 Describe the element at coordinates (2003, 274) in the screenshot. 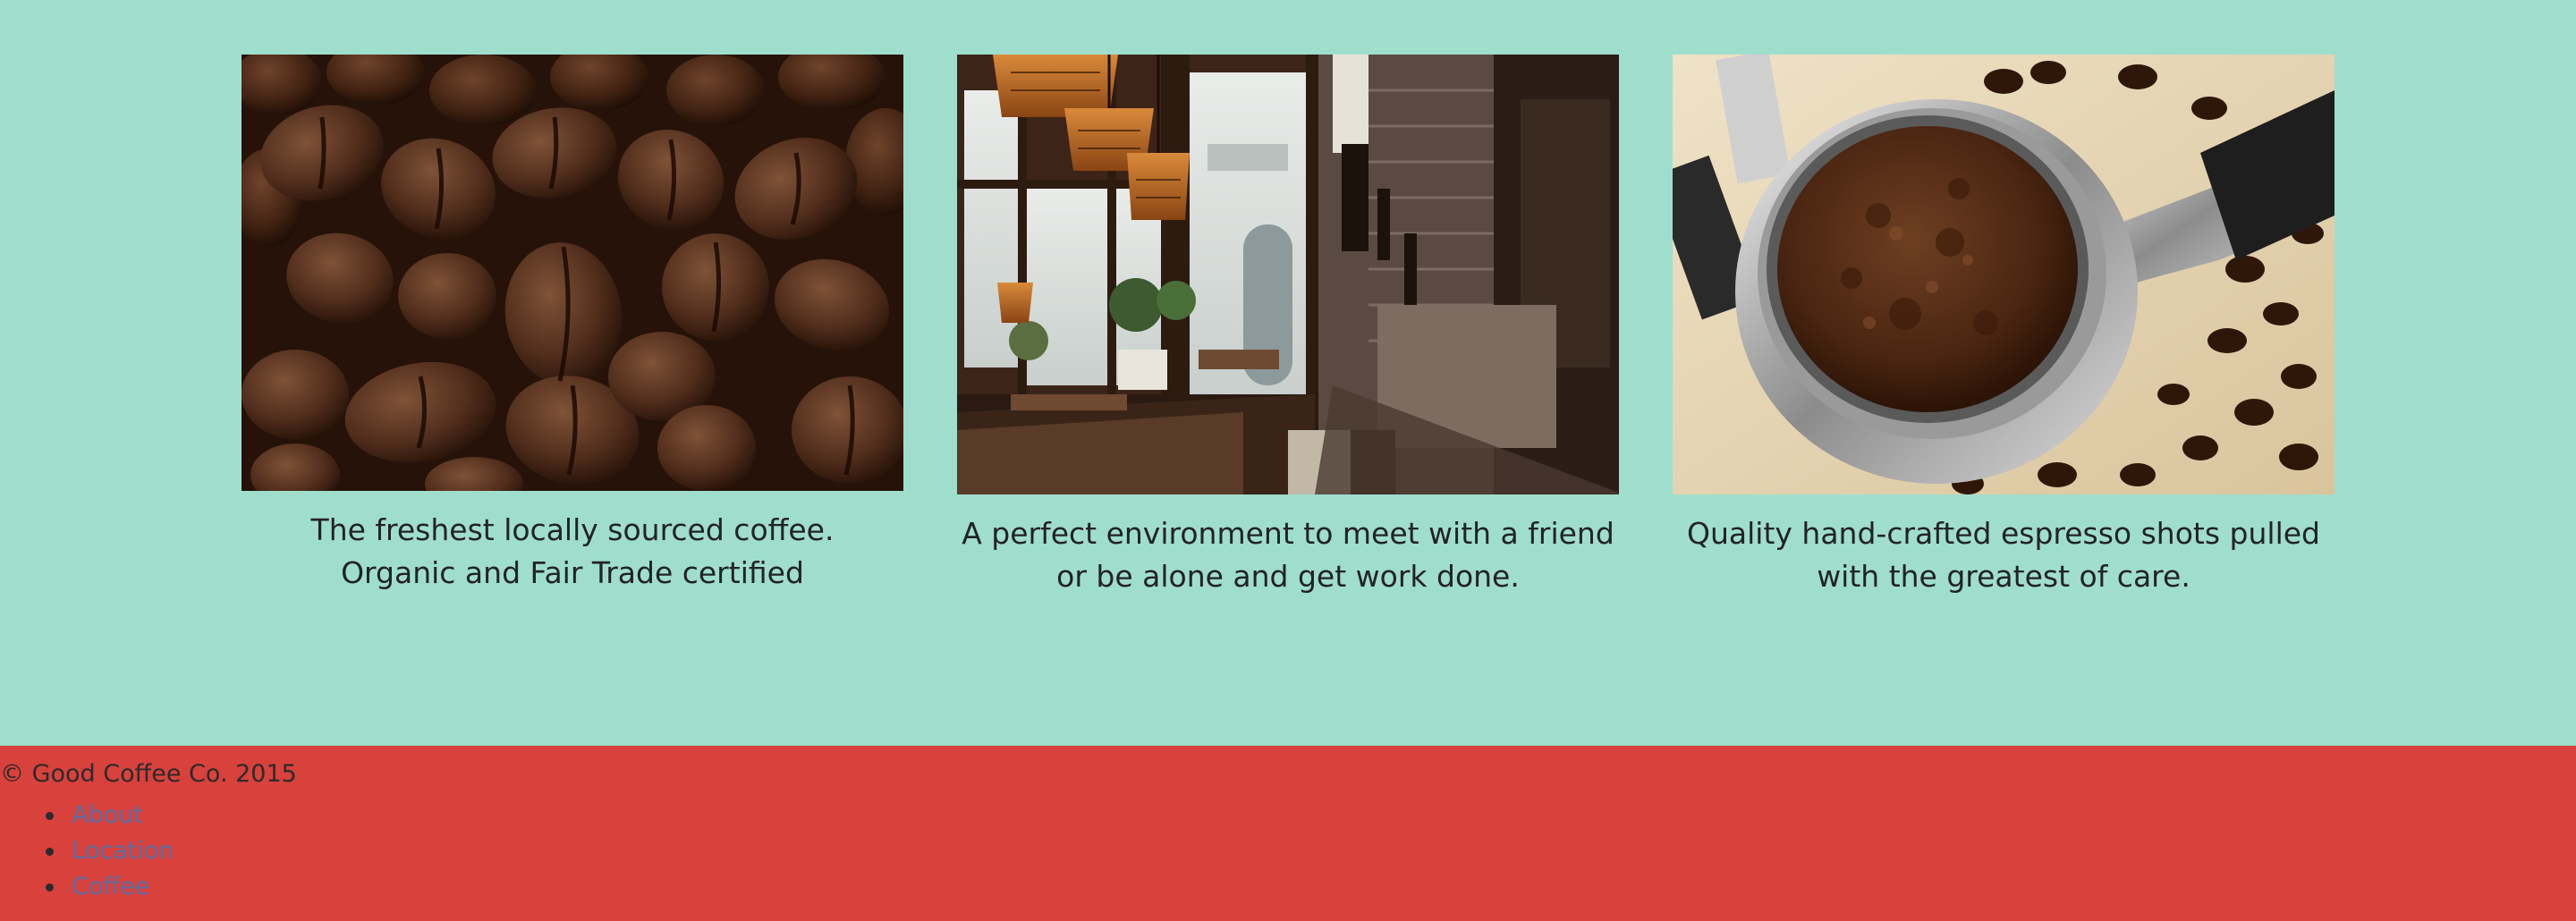

I see `espresso-portafilter-photo` at that location.